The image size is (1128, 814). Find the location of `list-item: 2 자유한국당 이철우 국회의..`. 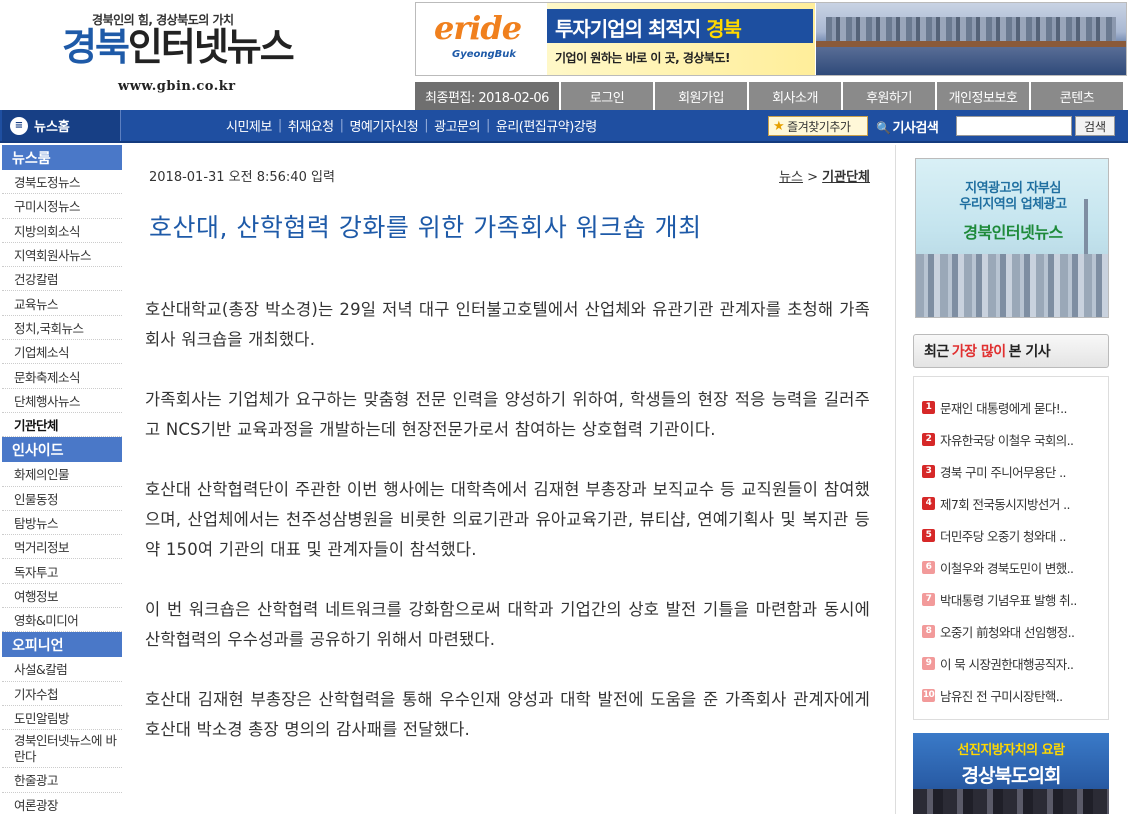

list-item: 2 자유한국당 이철우 국회의.. is located at coordinates (1011, 439).